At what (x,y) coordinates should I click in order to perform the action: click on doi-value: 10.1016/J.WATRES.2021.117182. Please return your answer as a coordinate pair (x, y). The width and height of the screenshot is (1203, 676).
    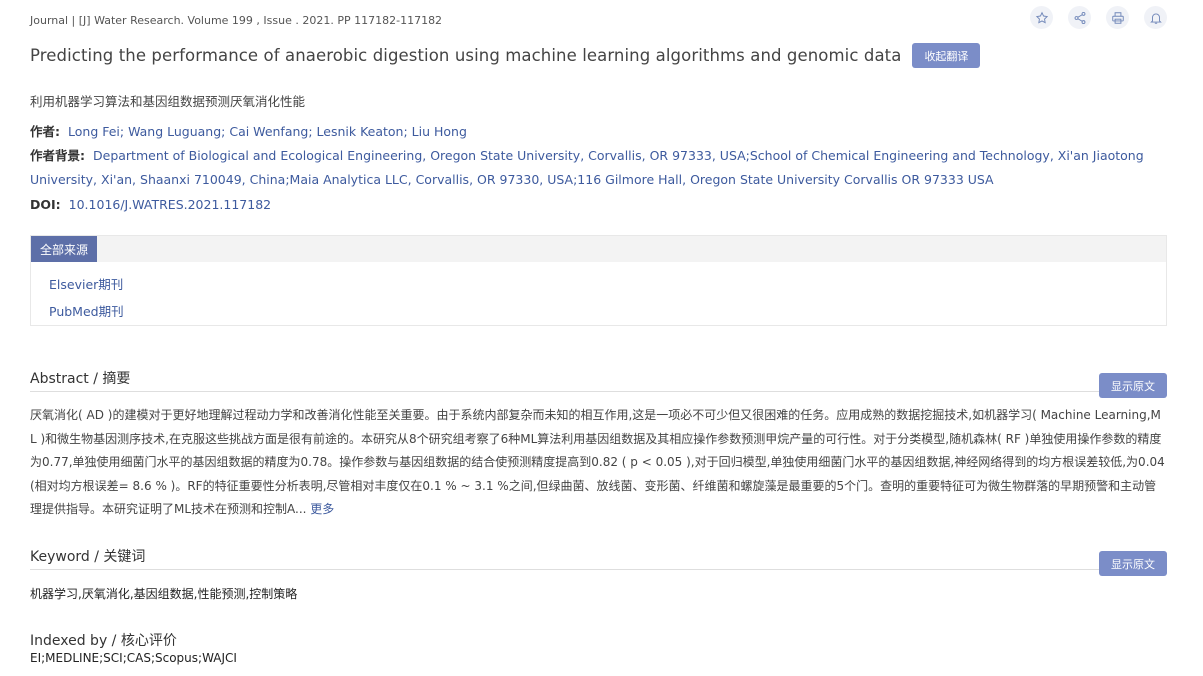
    Looking at the image, I should click on (170, 204).